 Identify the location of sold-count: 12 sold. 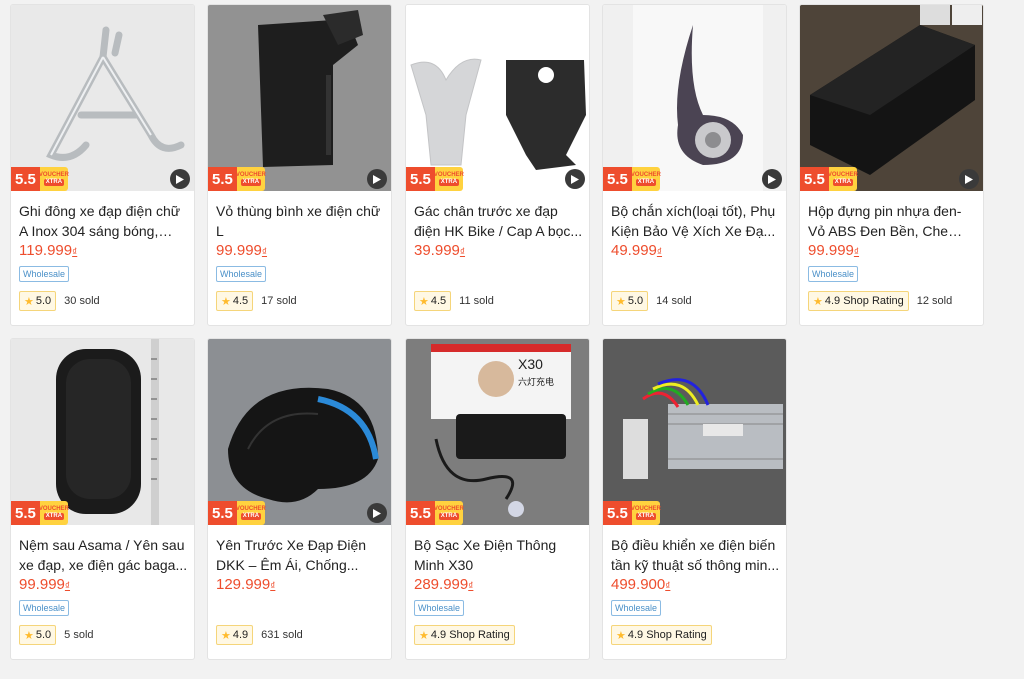
(934, 301).